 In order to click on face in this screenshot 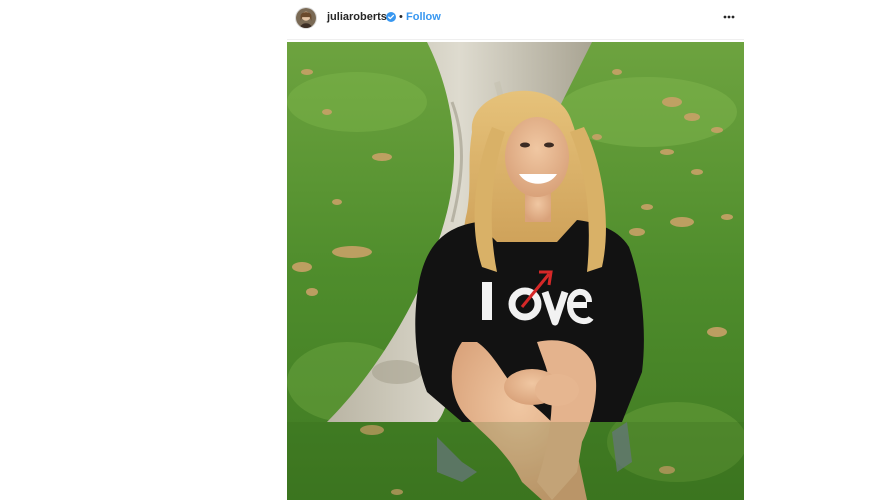, I will do `click(537, 157)`.